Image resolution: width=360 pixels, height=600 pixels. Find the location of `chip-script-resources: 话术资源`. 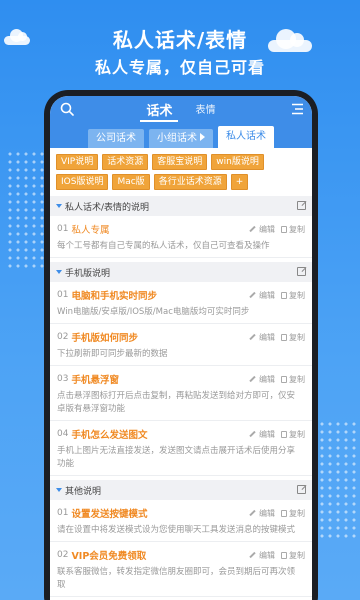

chip-script-resources: 话术资源 is located at coordinates (125, 162).